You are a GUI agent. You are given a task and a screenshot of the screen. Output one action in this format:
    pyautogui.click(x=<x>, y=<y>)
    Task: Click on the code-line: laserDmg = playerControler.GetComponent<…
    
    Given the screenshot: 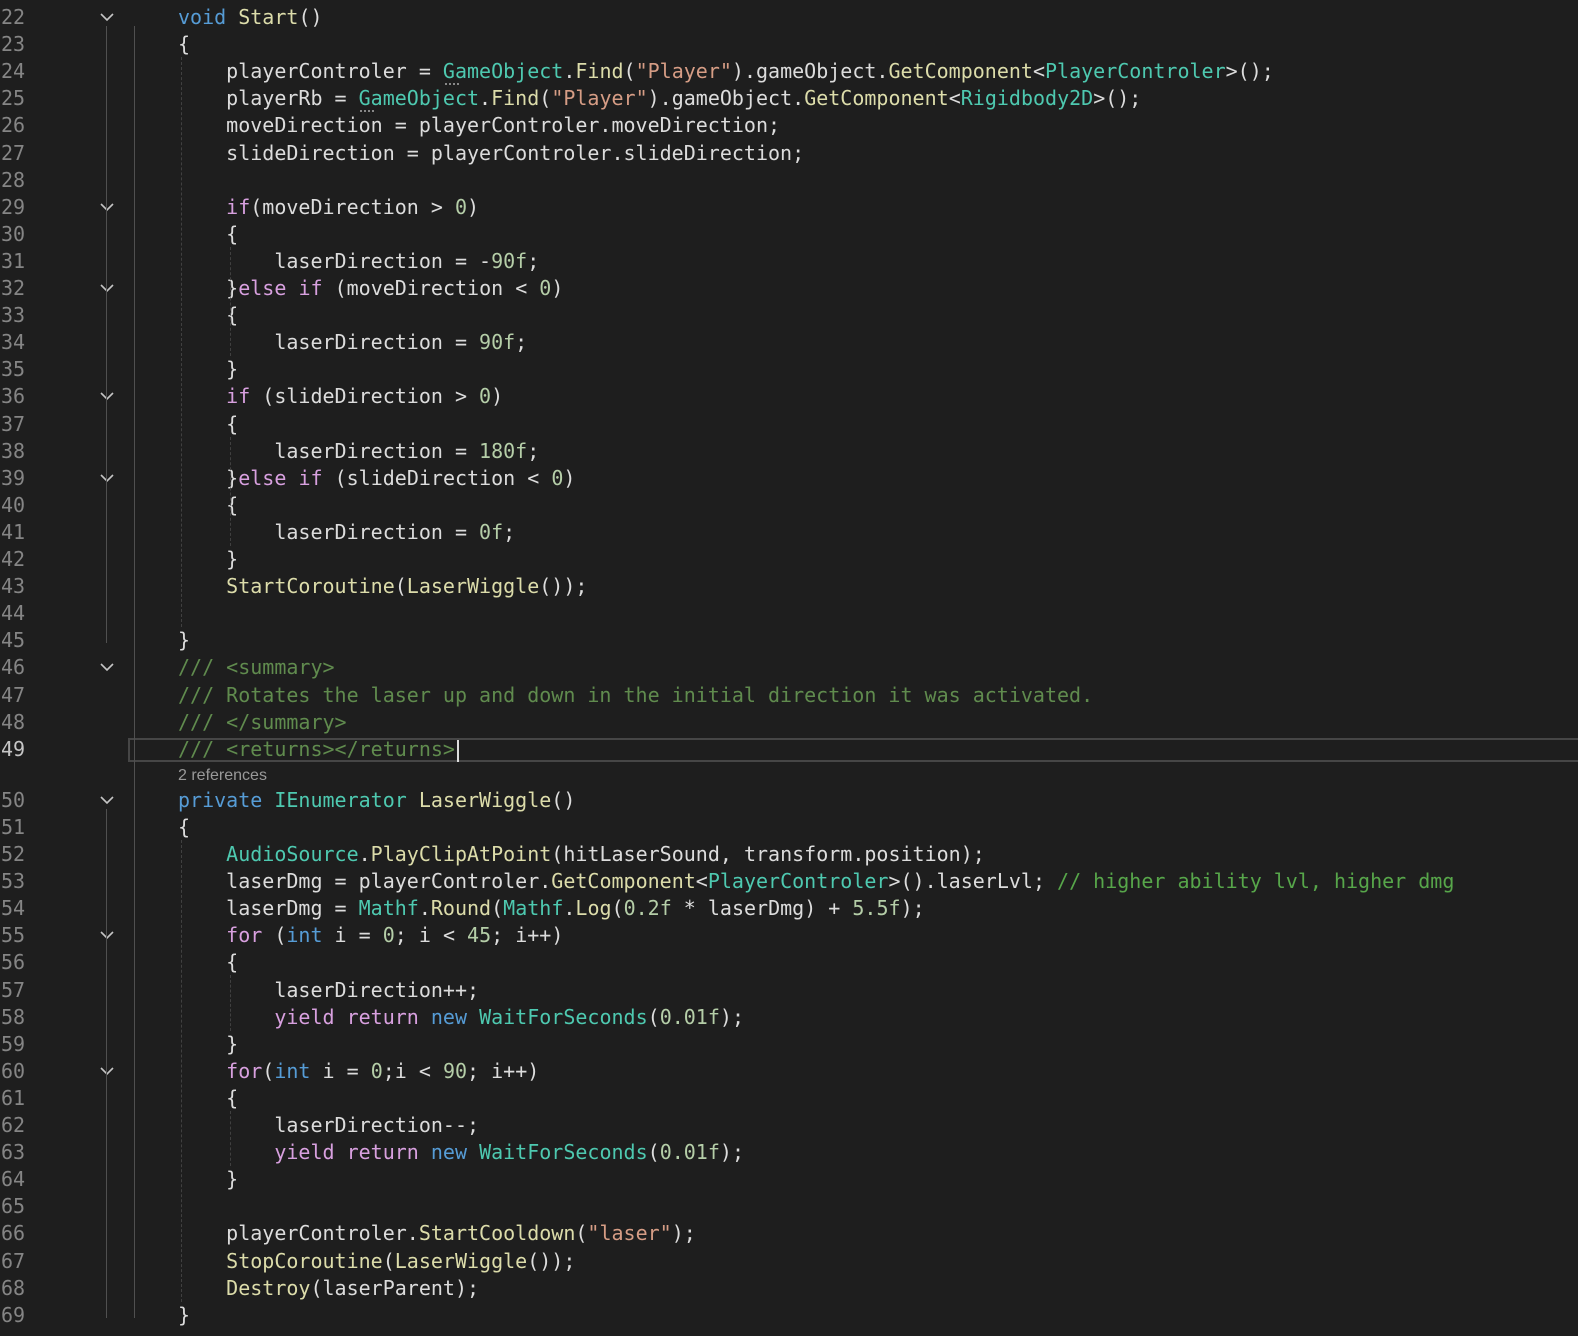 What is the action you would take?
    pyautogui.click(x=878, y=881)
    